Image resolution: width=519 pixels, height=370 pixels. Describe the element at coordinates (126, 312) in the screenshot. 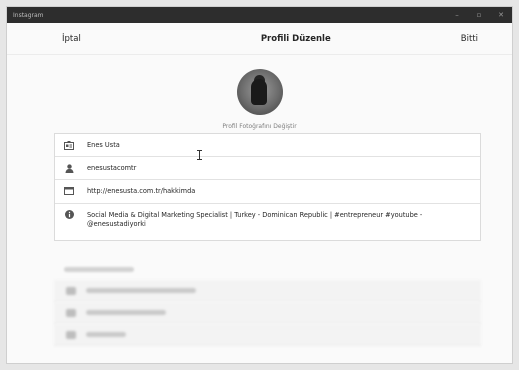

I see `blurred-phone-text` at that location.